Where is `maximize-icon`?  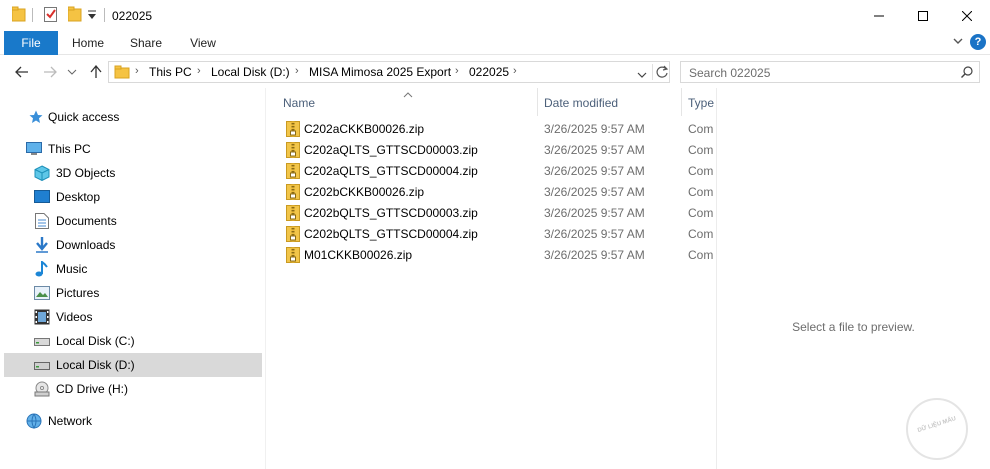
maximize-icon is located at coordinates (923, 15).